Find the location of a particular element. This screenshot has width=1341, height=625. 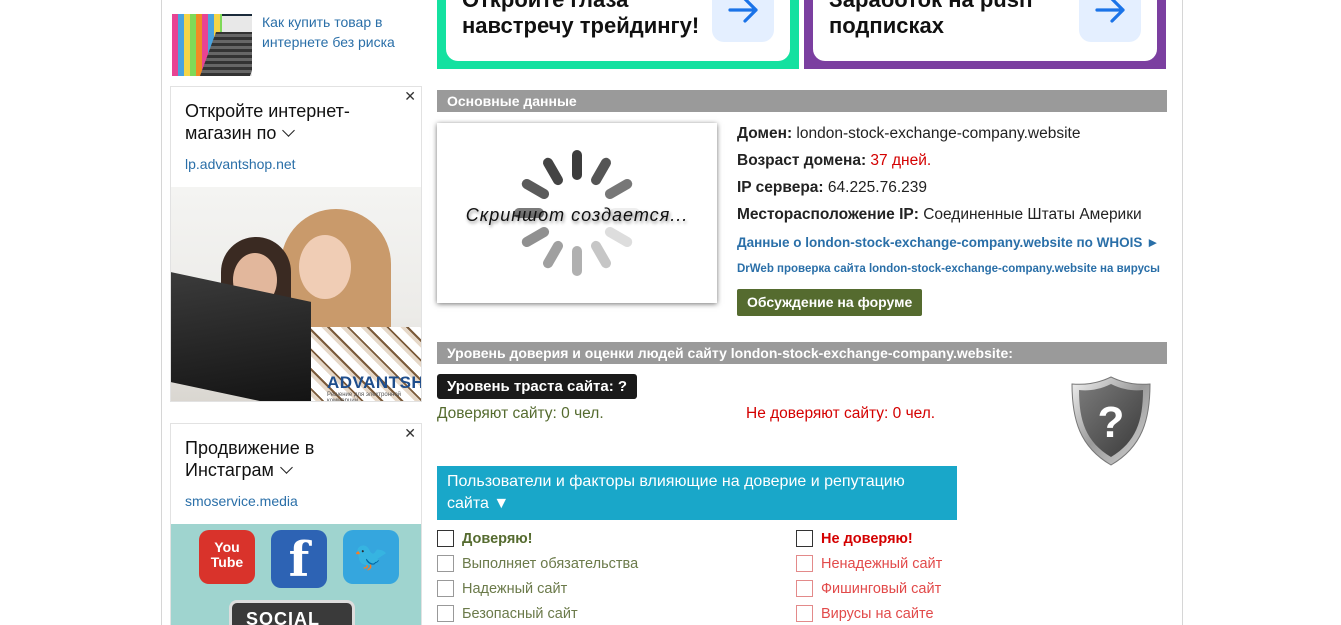

article-thumbnail is located at coordinates (212, 45).